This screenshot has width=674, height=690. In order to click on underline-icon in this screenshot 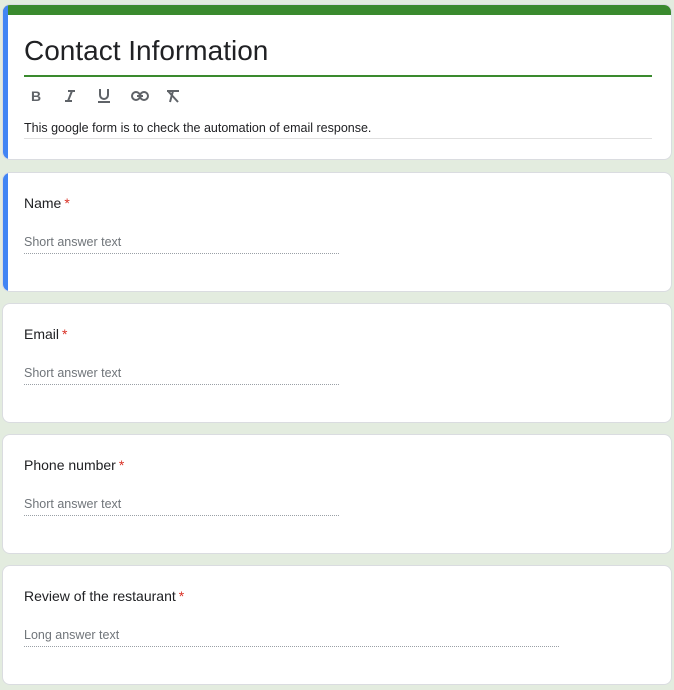, I will do `click(114, 96)`.